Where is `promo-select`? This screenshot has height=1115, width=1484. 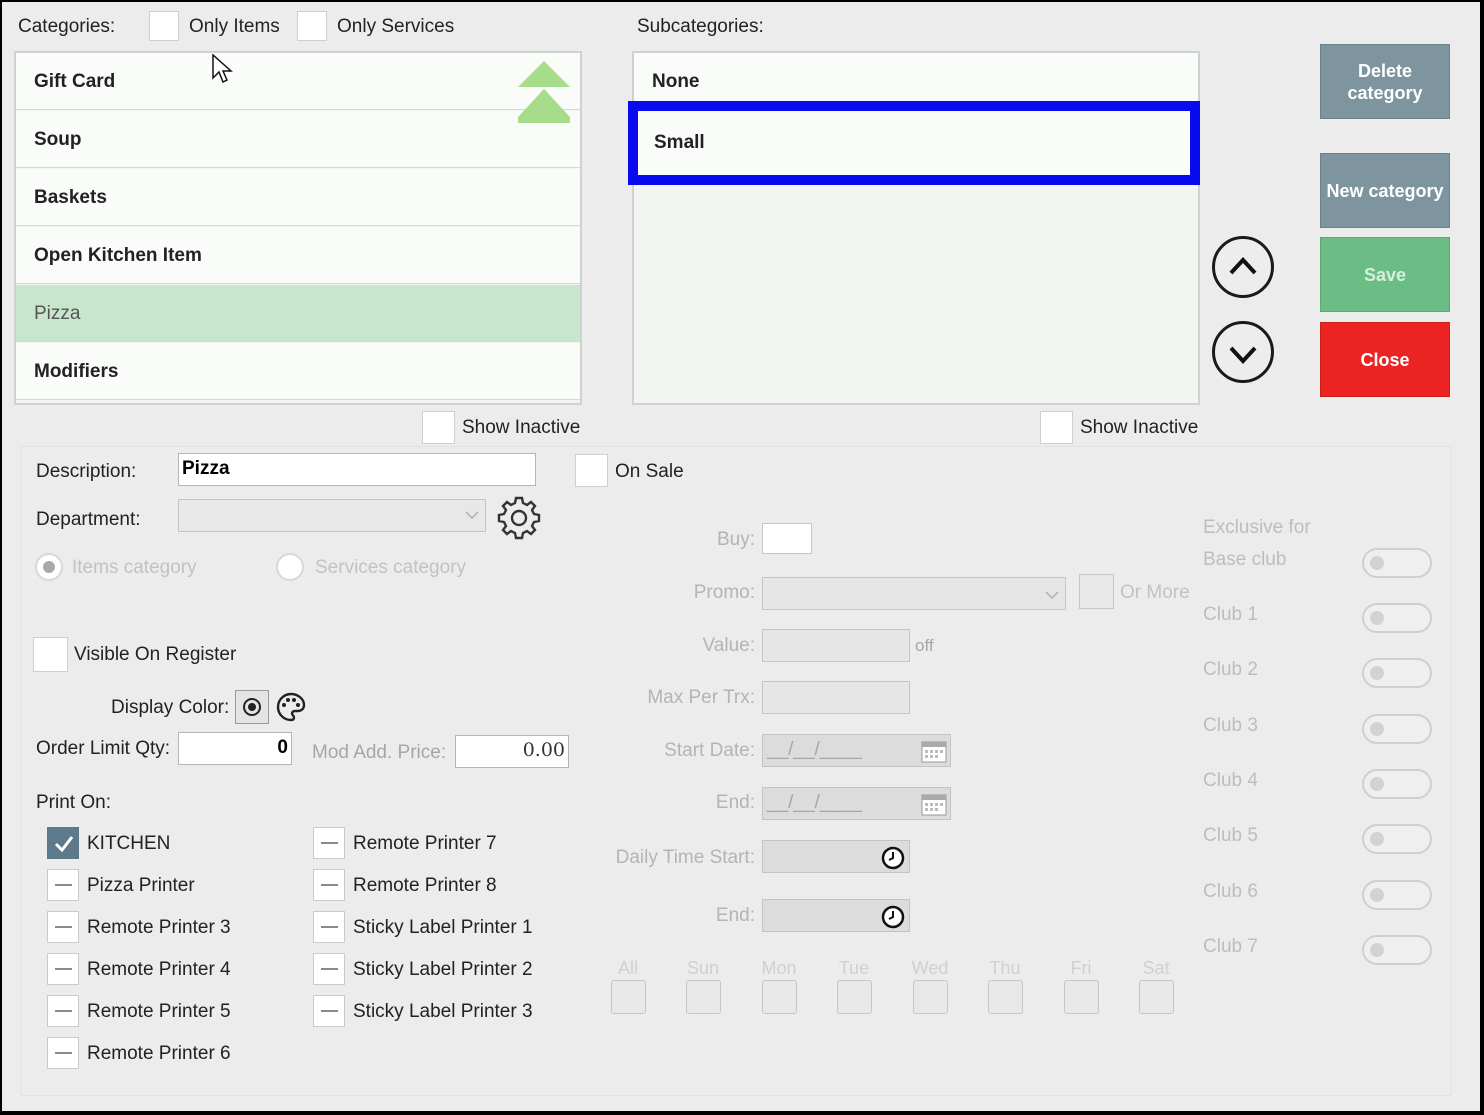 promo-select is located at coordinates (914, 593).